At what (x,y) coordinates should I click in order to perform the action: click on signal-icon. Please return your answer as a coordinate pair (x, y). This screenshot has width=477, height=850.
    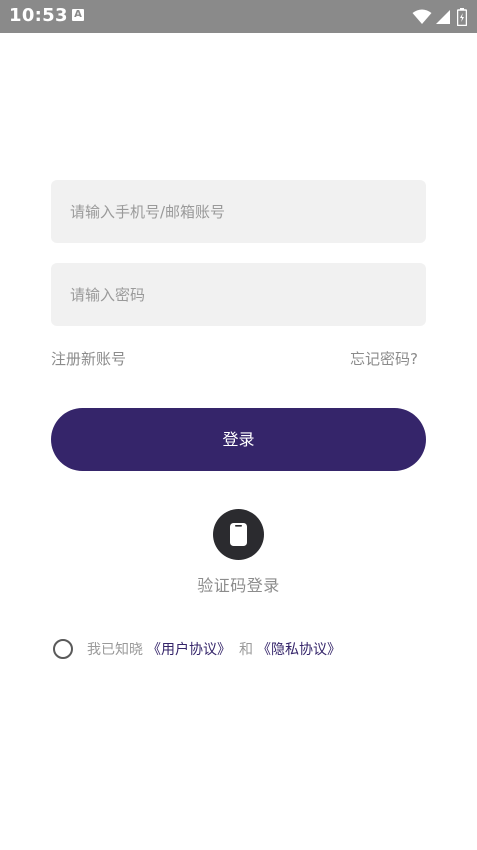
    Looking at the image, I should click on (443, 17).